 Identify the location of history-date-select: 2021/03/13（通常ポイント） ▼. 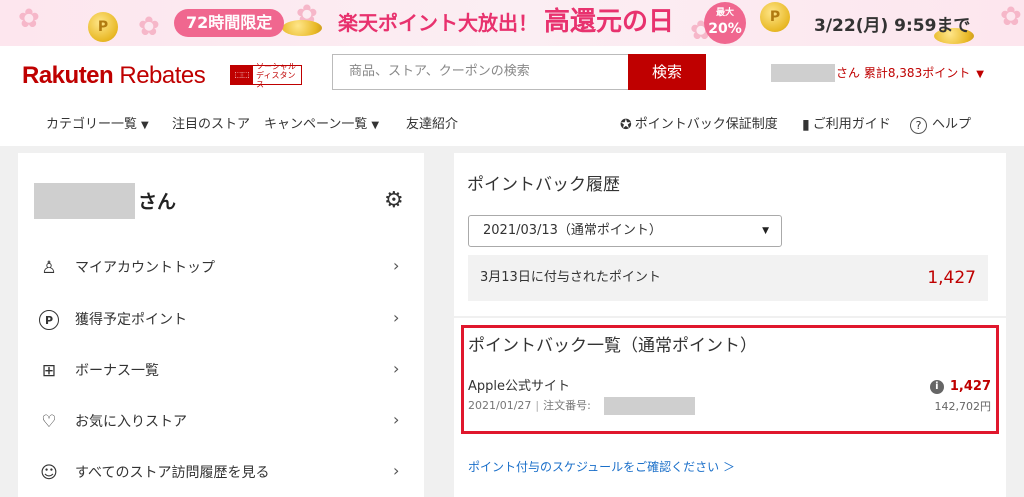
(625, 231).